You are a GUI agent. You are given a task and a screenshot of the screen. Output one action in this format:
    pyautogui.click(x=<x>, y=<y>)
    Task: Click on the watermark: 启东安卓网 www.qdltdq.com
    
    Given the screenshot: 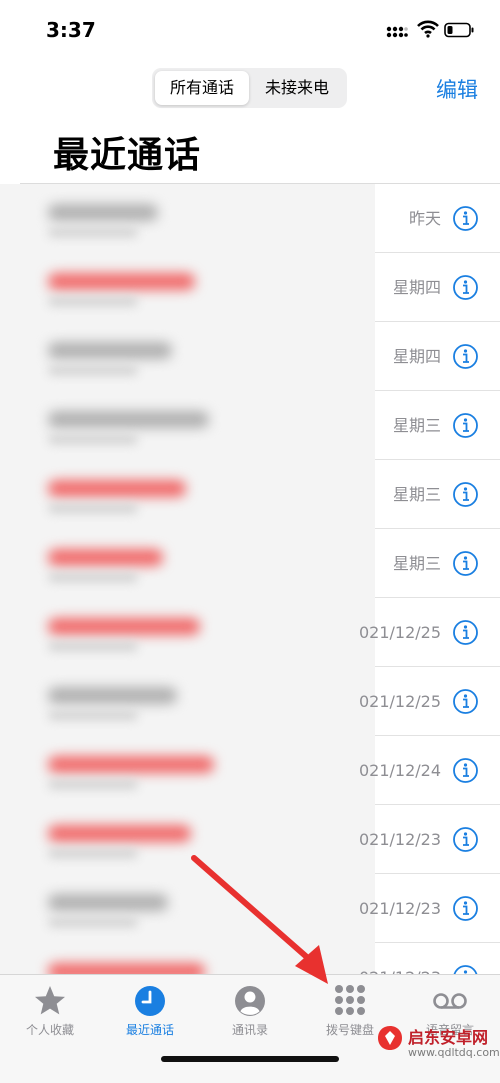 What is the action you would take?
    pyautogui.click(x=438, y=1048)
    